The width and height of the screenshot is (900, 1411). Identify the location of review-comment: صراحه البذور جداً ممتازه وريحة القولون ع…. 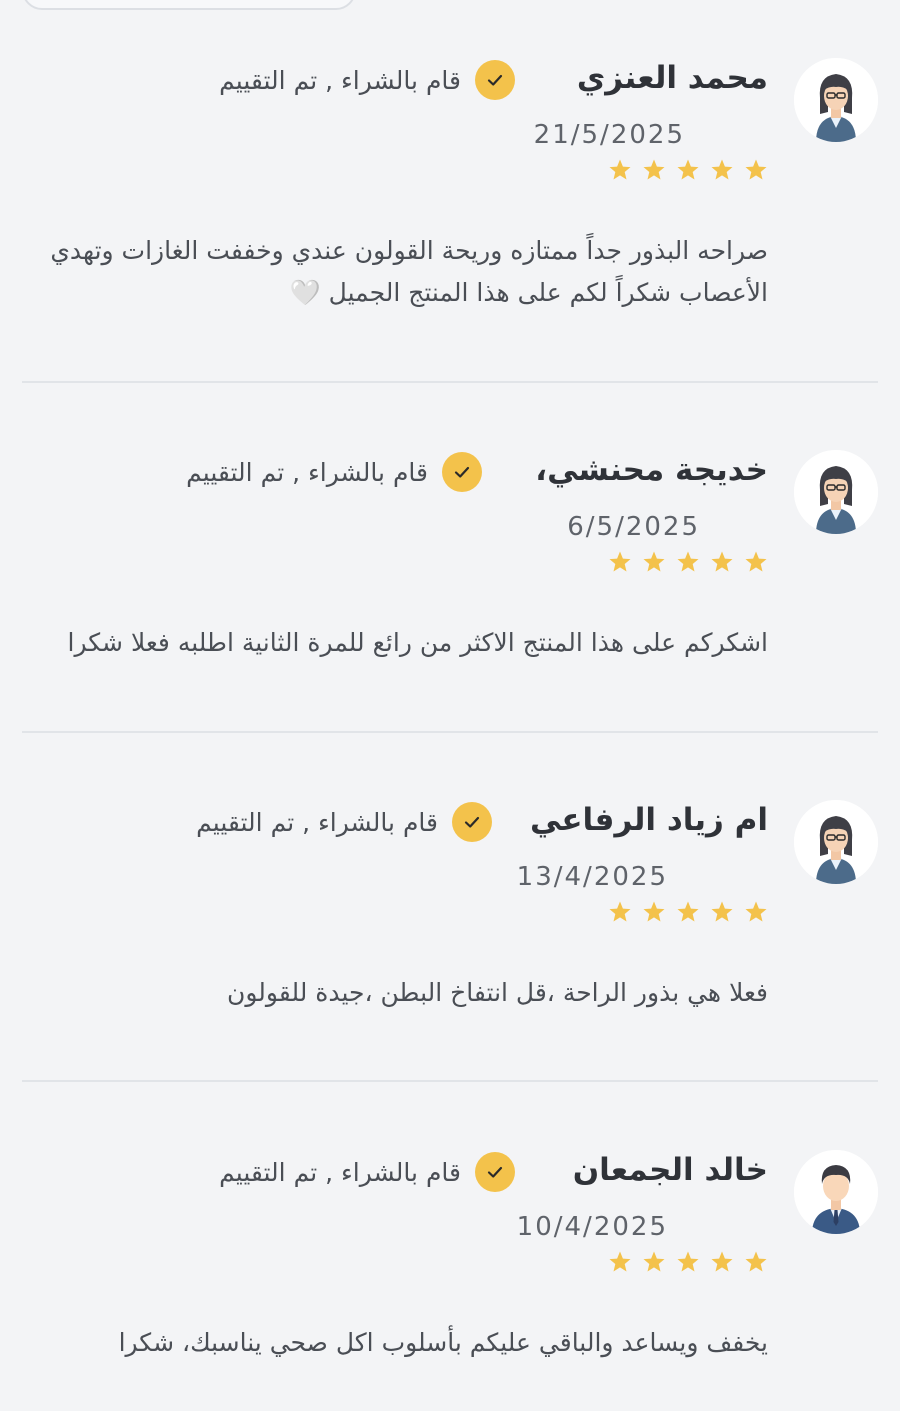
(409, 271).